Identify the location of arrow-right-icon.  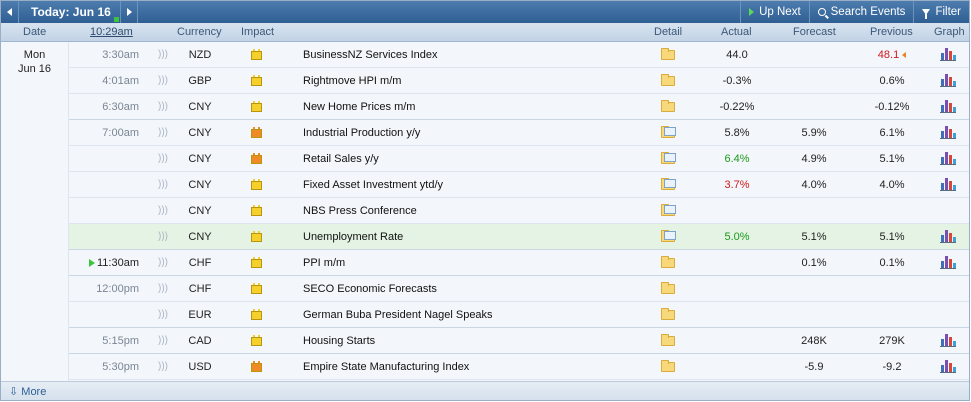
(129, 12).